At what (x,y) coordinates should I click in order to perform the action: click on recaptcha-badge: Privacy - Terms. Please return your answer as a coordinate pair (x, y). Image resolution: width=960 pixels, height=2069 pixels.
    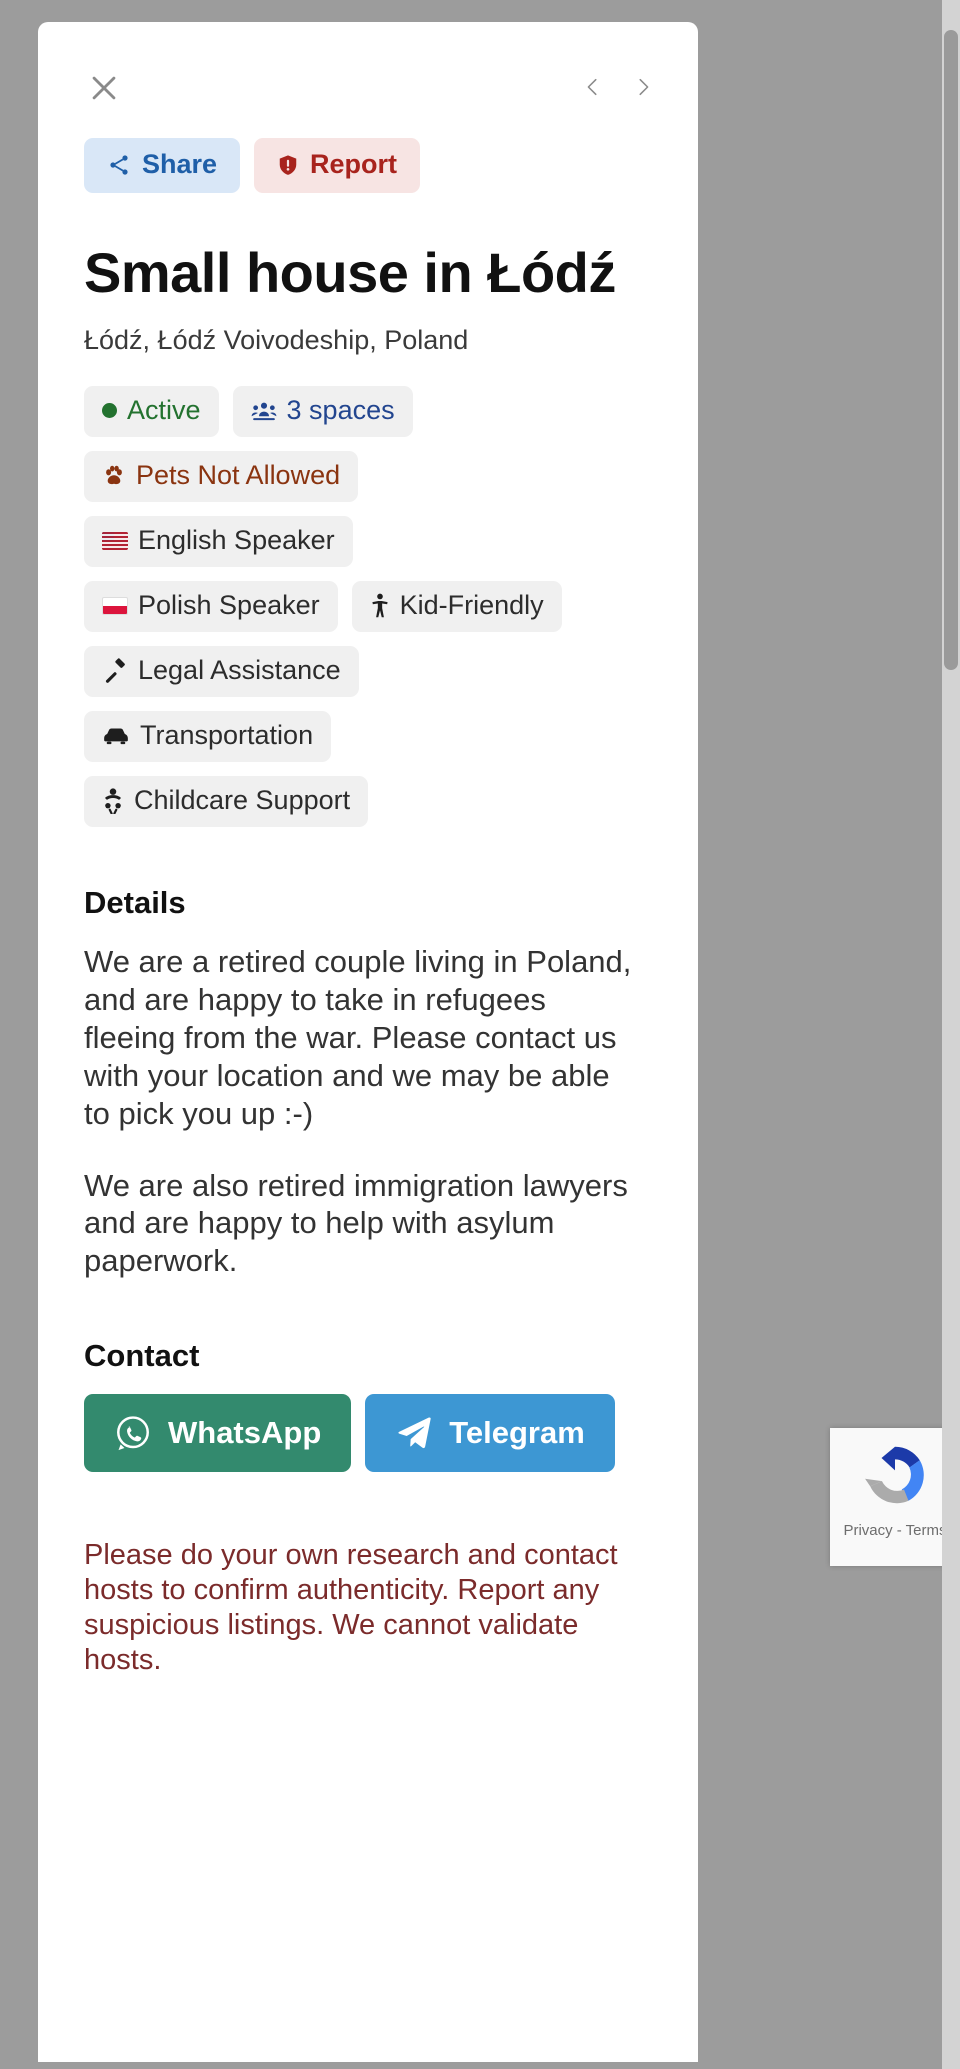
    Looking at the image, I should click on (895, 1497).